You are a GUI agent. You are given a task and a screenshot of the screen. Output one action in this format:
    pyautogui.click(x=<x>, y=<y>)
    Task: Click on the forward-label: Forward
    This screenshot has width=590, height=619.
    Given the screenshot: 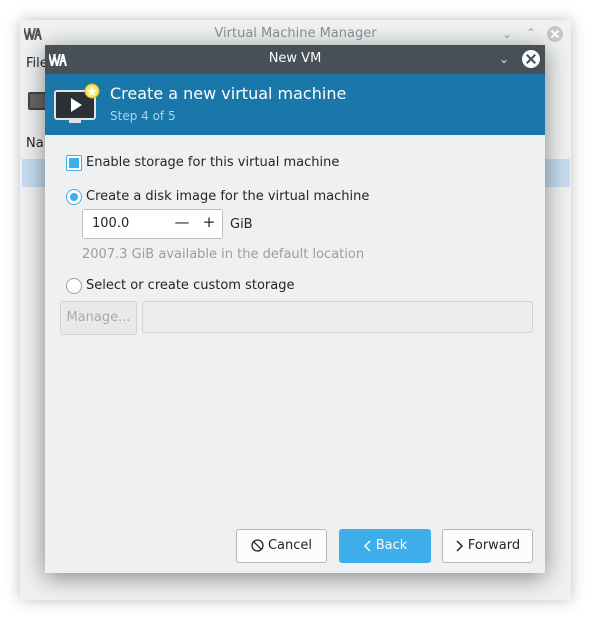 What is the action you would take?
    pyautogui.click(x=494, y=545)
    